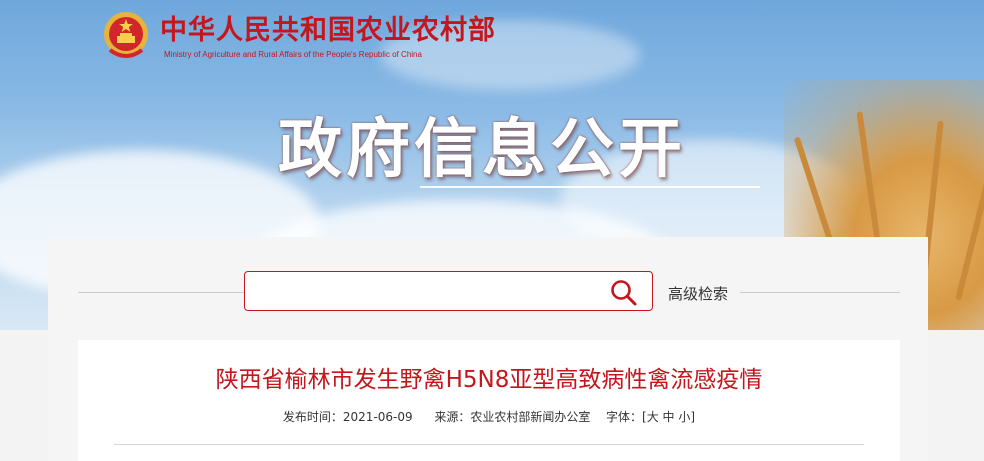 Image resolution: width=984 pixels, height=461 pixels. What do you see at coordinates (698, 293) in the screenshot?
I see `advanced-search-link: 高级检索` at bounding box center [698, 293].